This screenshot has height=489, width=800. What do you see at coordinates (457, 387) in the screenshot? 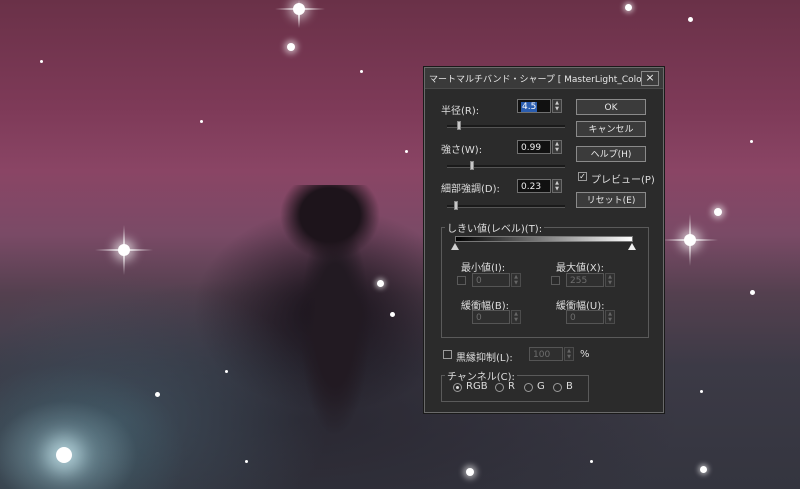
I see `channel-radio-rgb` at bounding box center [457, 387].